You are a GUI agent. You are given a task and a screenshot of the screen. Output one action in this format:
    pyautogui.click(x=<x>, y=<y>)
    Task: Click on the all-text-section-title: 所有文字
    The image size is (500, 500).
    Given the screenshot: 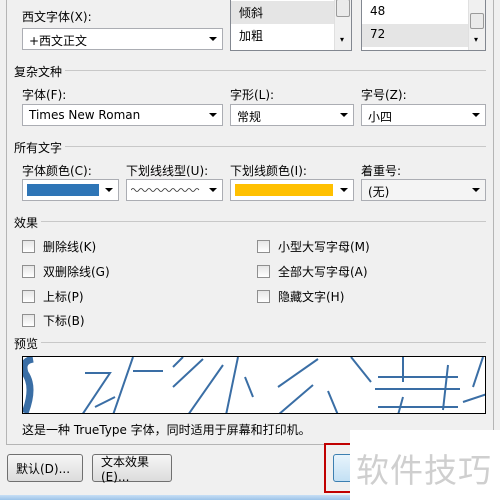 What is the action you would take?
    pyautogui.click(x=40, y=147)
    